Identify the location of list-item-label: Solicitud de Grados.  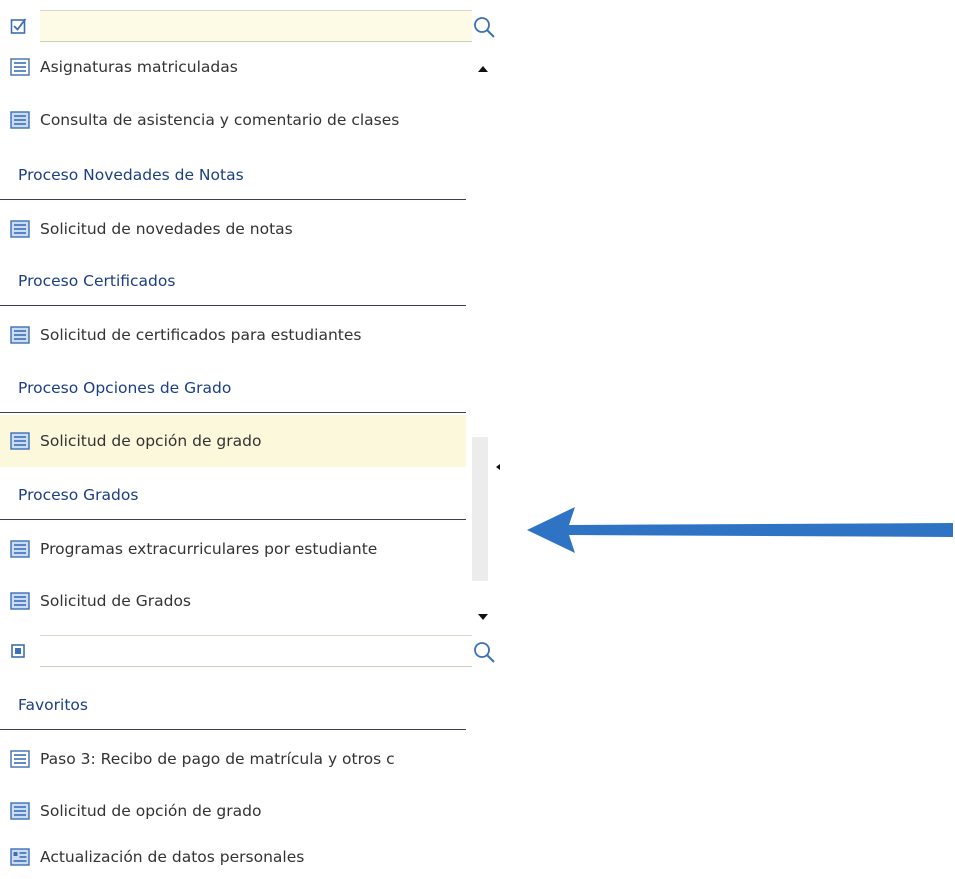
(116, 601).